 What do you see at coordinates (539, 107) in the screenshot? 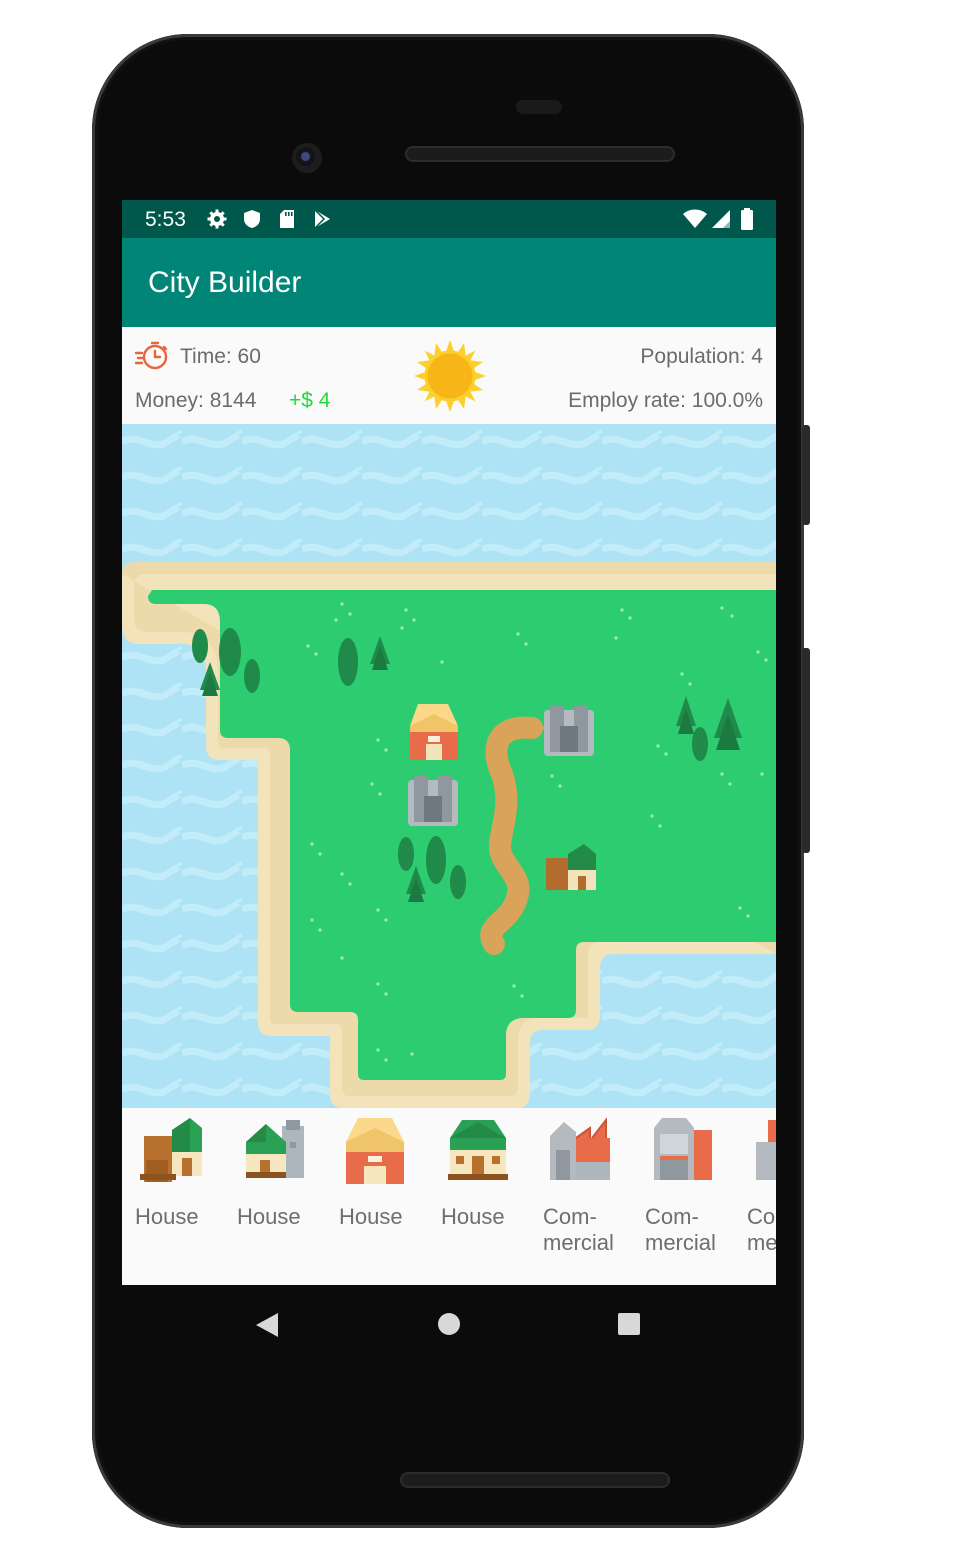
I see `earpiece` at bounding box center [539, 107].